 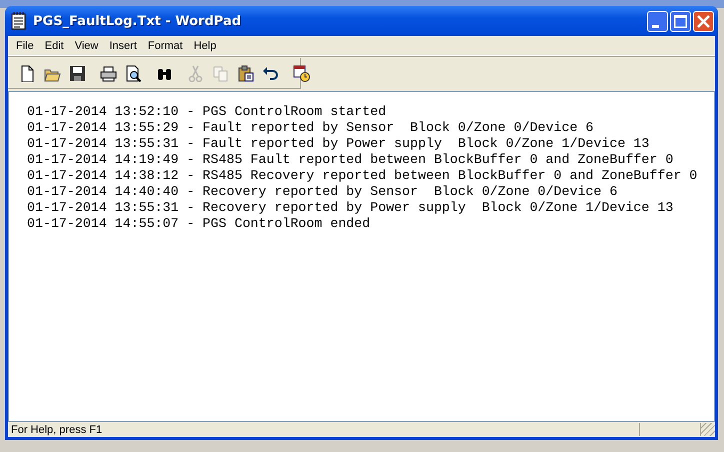 I want to click on close-button, so click(x=703, y=21).